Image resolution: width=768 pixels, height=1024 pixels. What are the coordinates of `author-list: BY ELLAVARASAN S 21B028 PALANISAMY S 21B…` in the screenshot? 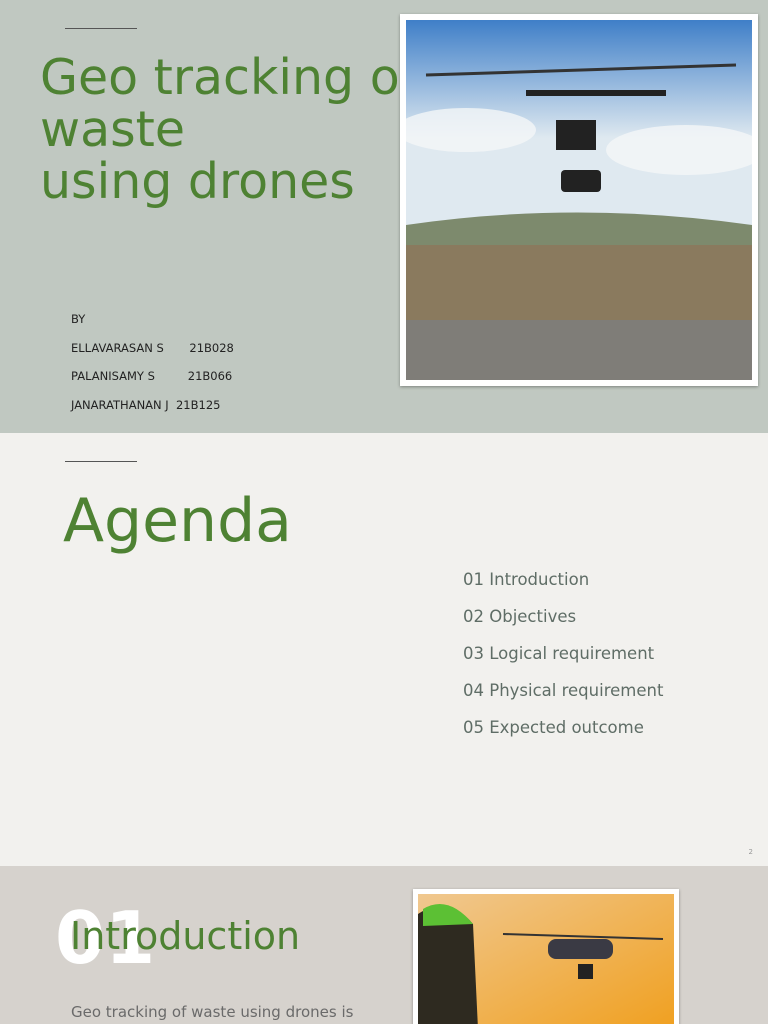 It's located at (152, 369).